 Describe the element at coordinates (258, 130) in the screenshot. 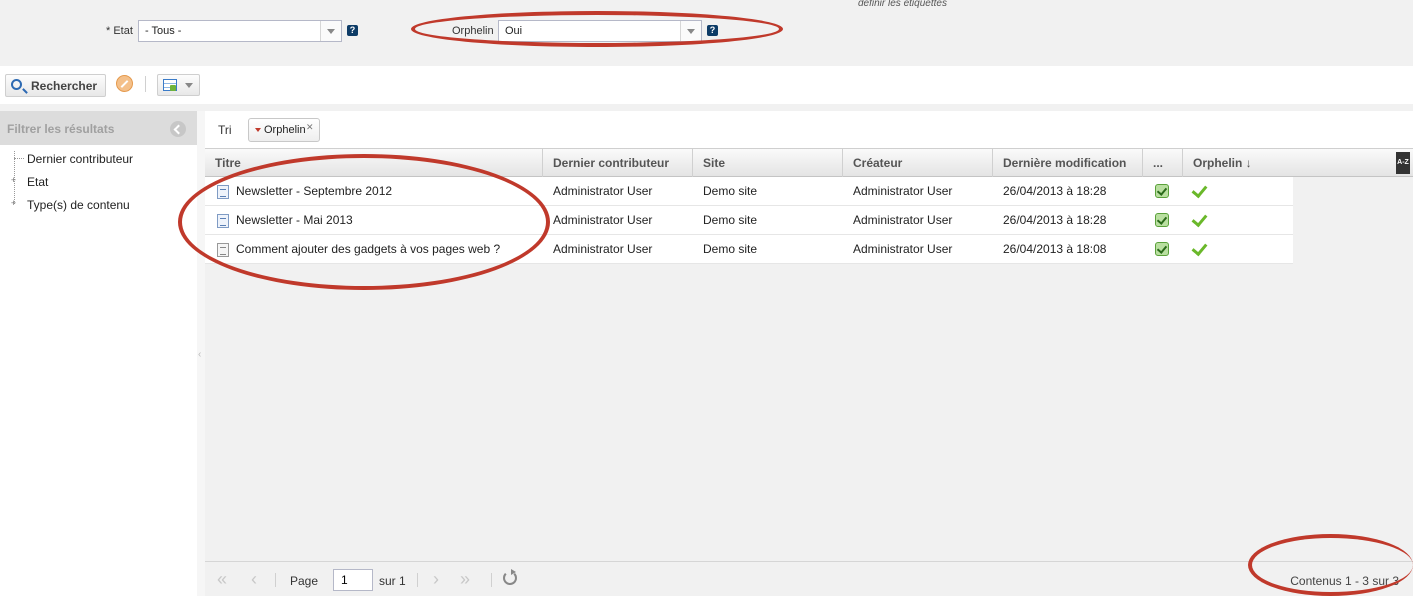

I see `sort-direction-icon` at that location.